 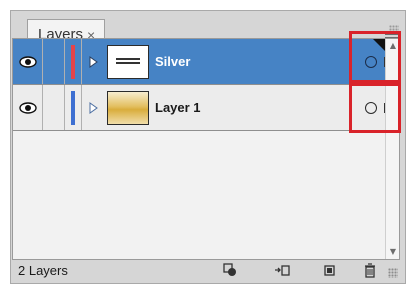 I want to click on resize-grip-icon, so click(x=393, y=273).